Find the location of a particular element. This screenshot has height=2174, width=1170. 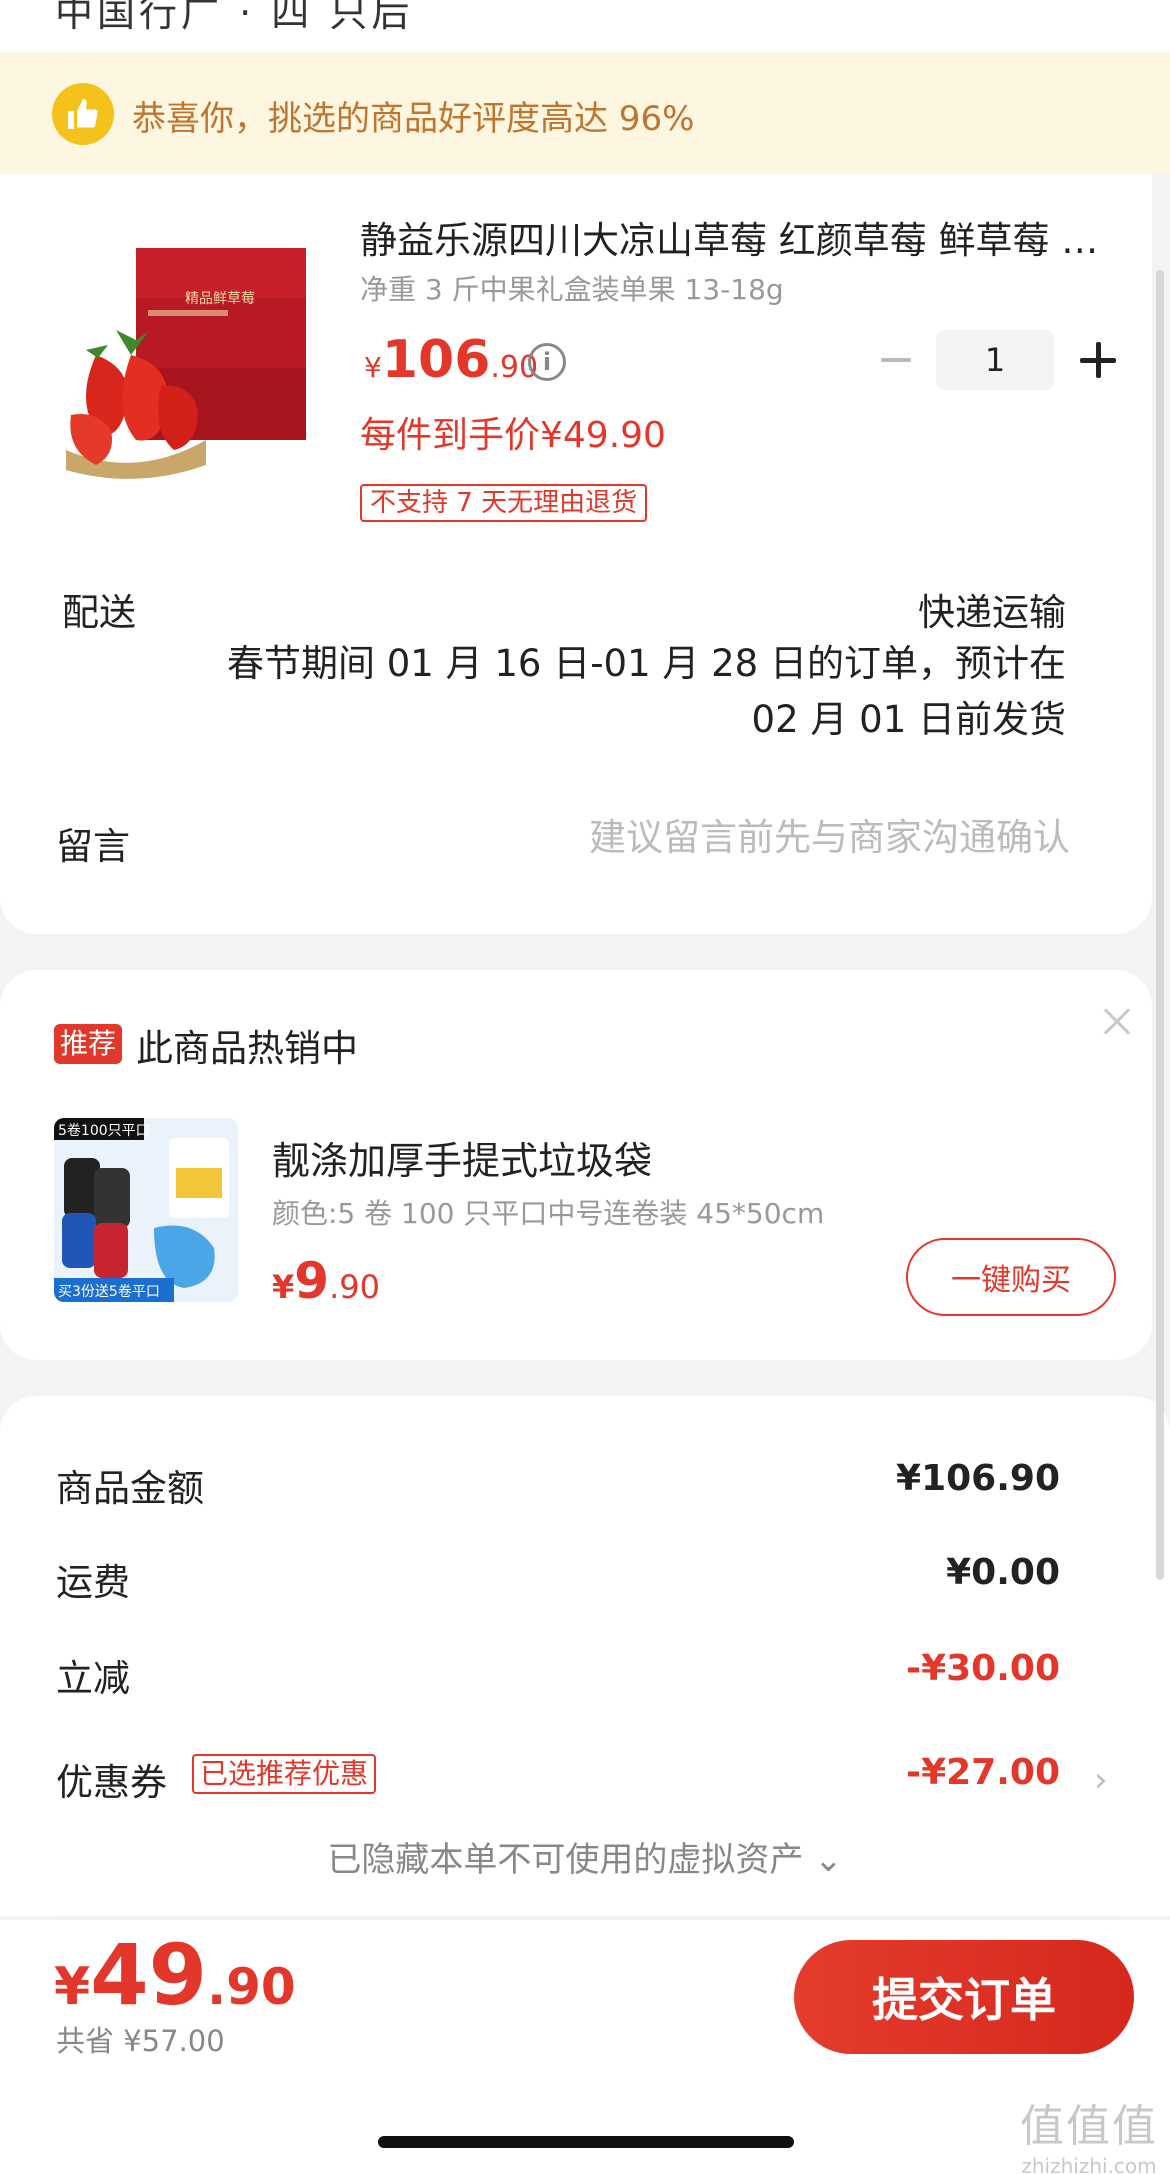

image-top-label: 5卷100只平口 is located at coordinates (104, 1131).